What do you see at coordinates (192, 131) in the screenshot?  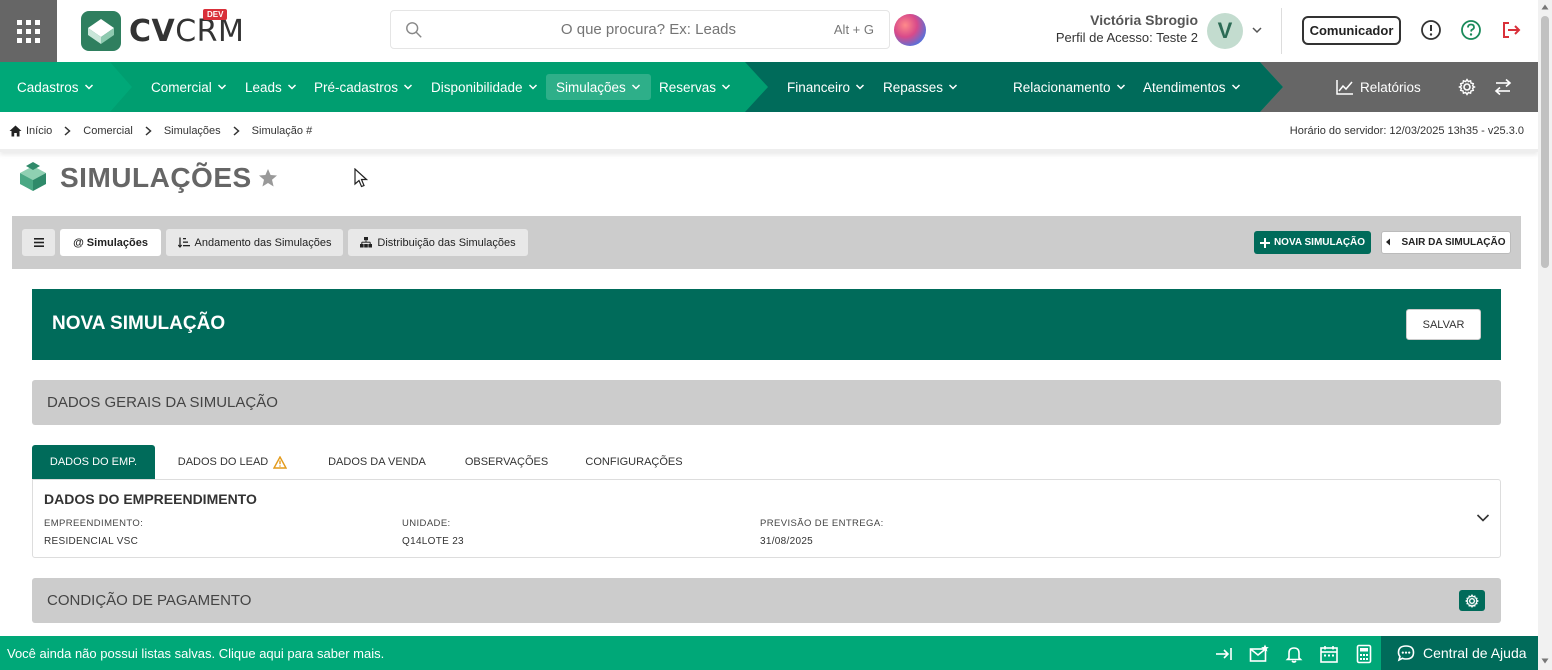 I see `breadcrumb-simulacoes: Simulações` at bounding box center [192, 131].